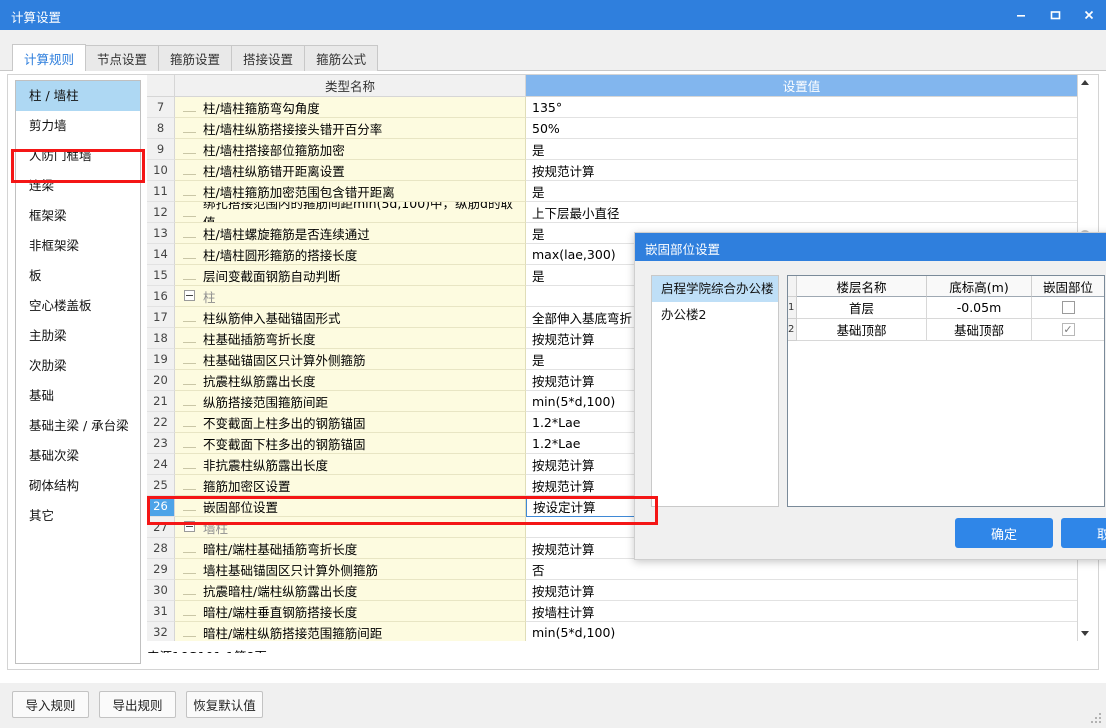  Describe the element at coordinates (161, 527) in the screenshot. I see `row-number-cell: 27` at that location.